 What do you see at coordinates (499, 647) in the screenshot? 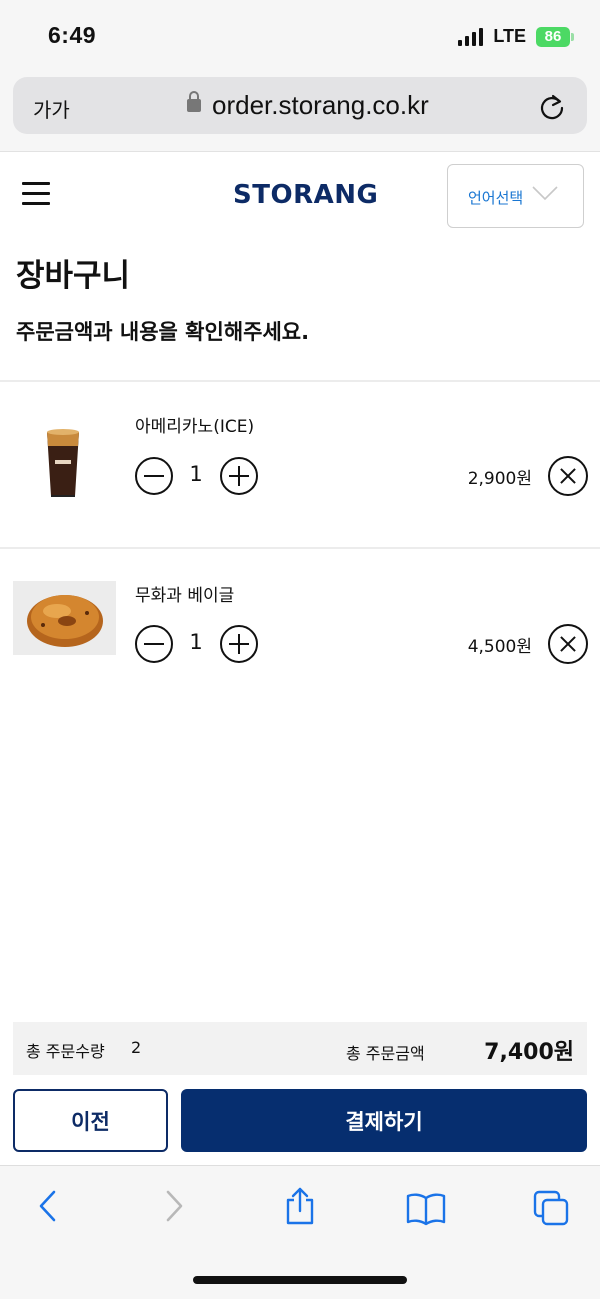
I see `item-price: 4,500원` at bounding box center [499, 647].